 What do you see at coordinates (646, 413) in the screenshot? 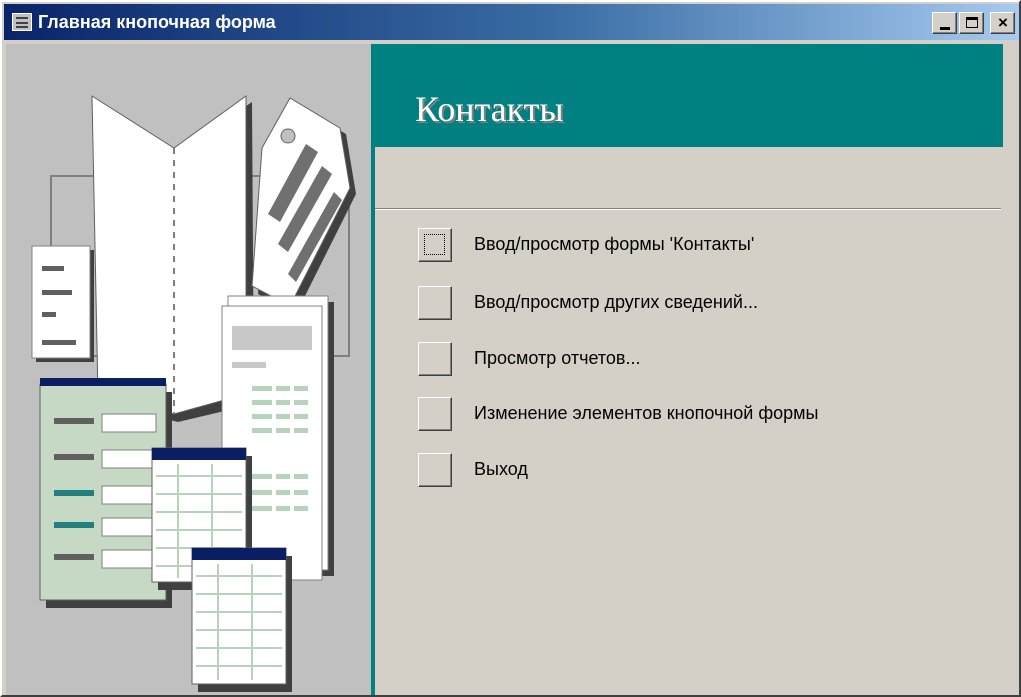
I see `menu-label-edit-switchboard: Изменение элементов кнопочной формы` at bounding box center [646, 413].